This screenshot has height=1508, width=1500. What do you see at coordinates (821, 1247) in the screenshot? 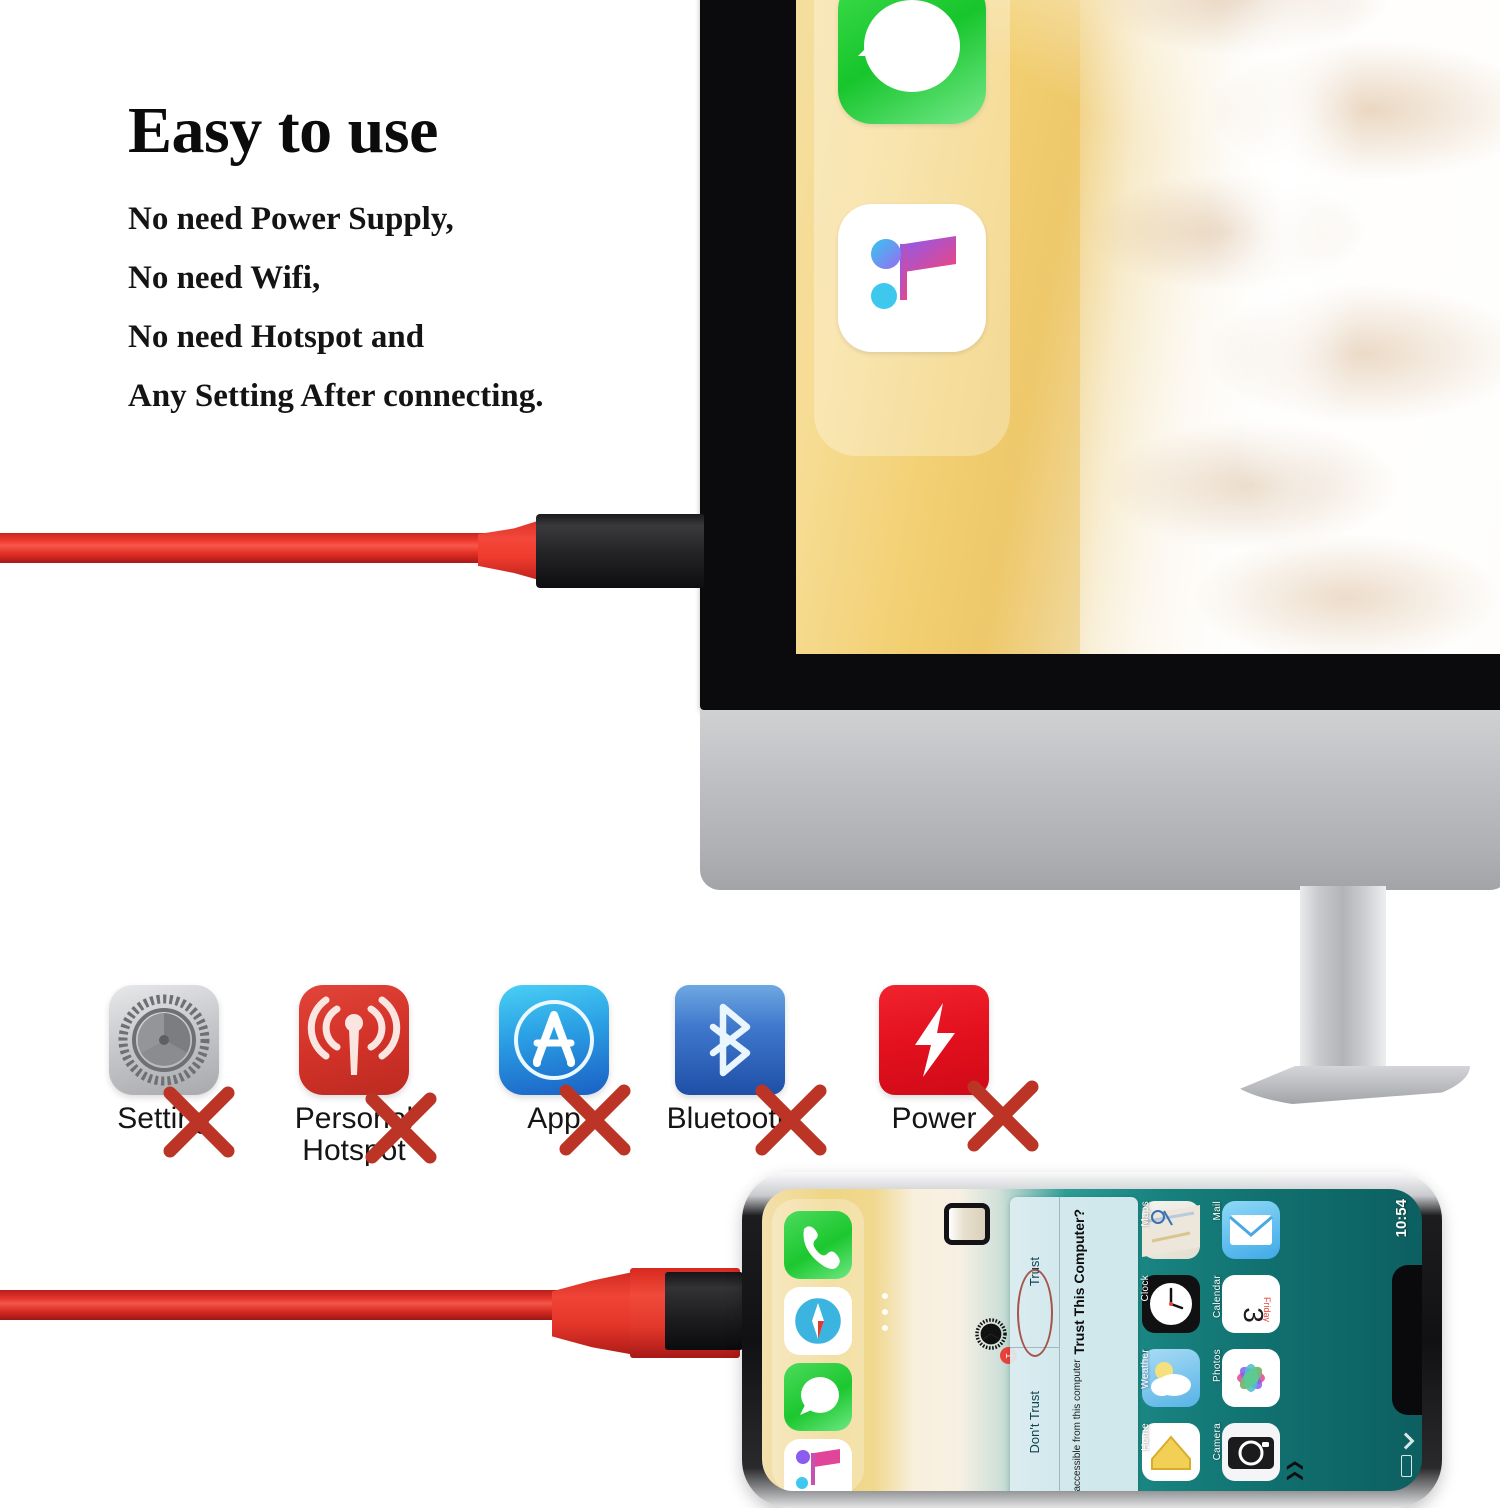
I see `phone-handset-icon` at bounding box center [821, 1247].